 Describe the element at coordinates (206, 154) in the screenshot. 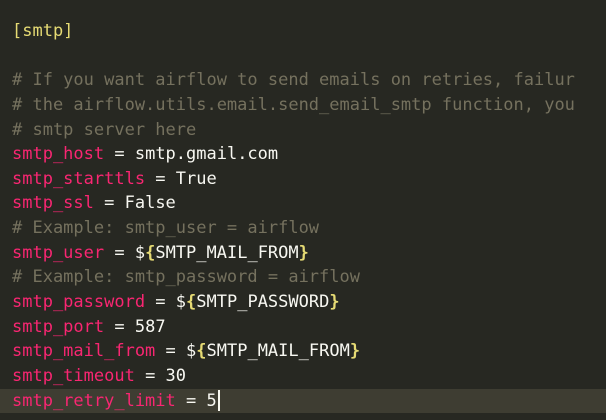

I see `config-value: smtp.gmail.com` at that location.